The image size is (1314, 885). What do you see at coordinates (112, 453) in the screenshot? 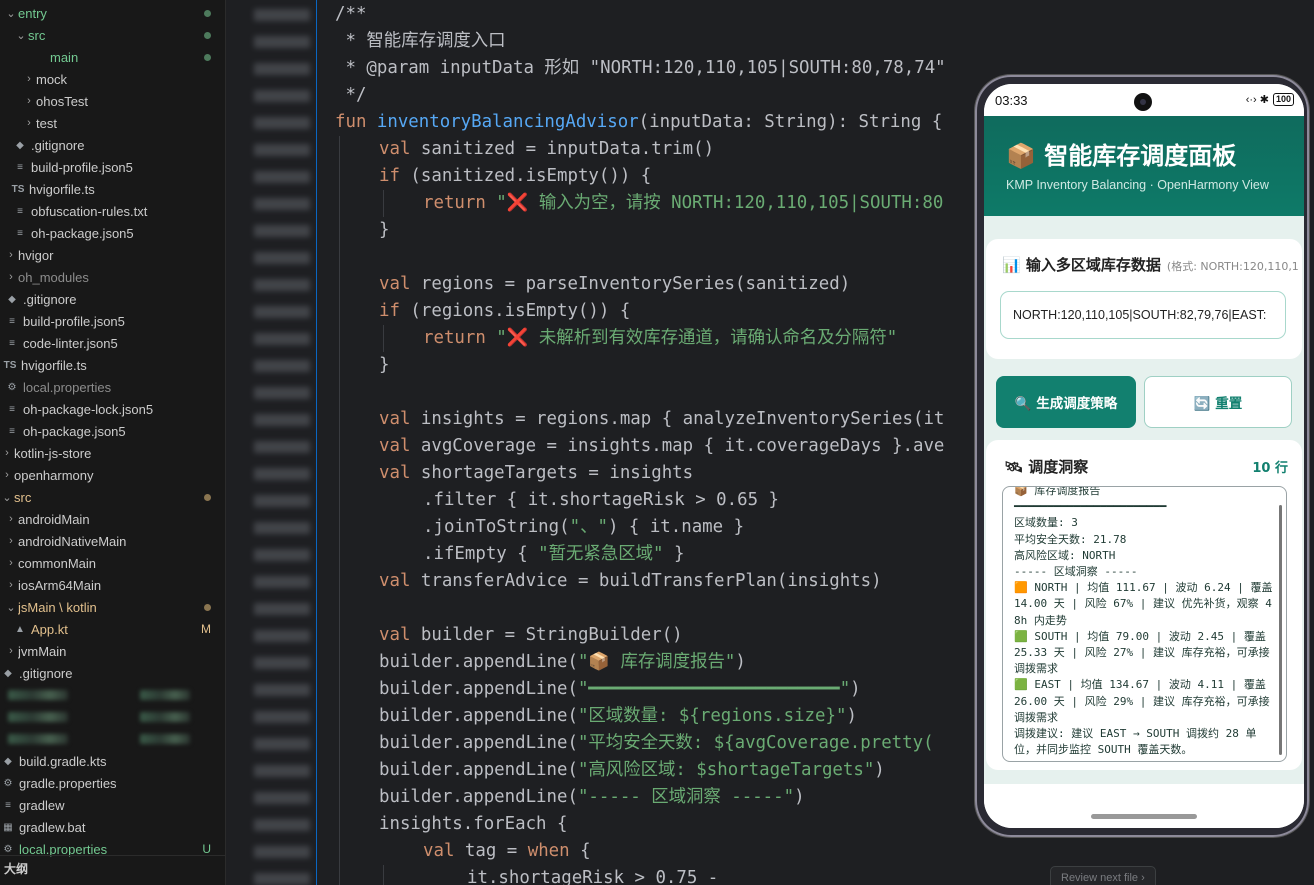
I see `tree-item: › kotlin-js-store` at bounding box center [112, 453].